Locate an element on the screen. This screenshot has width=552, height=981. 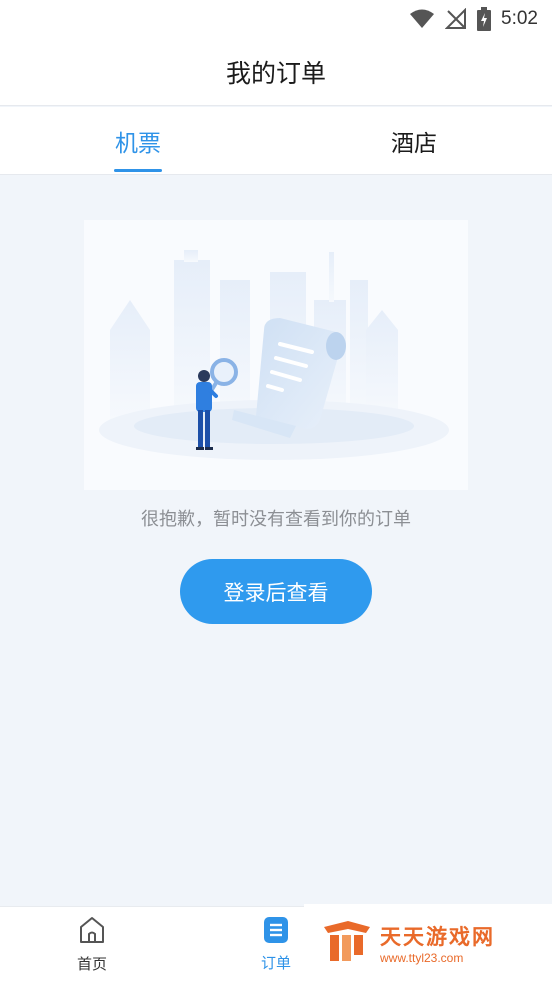
title-bar: 我的订单 is located at coordinates (276, 72).